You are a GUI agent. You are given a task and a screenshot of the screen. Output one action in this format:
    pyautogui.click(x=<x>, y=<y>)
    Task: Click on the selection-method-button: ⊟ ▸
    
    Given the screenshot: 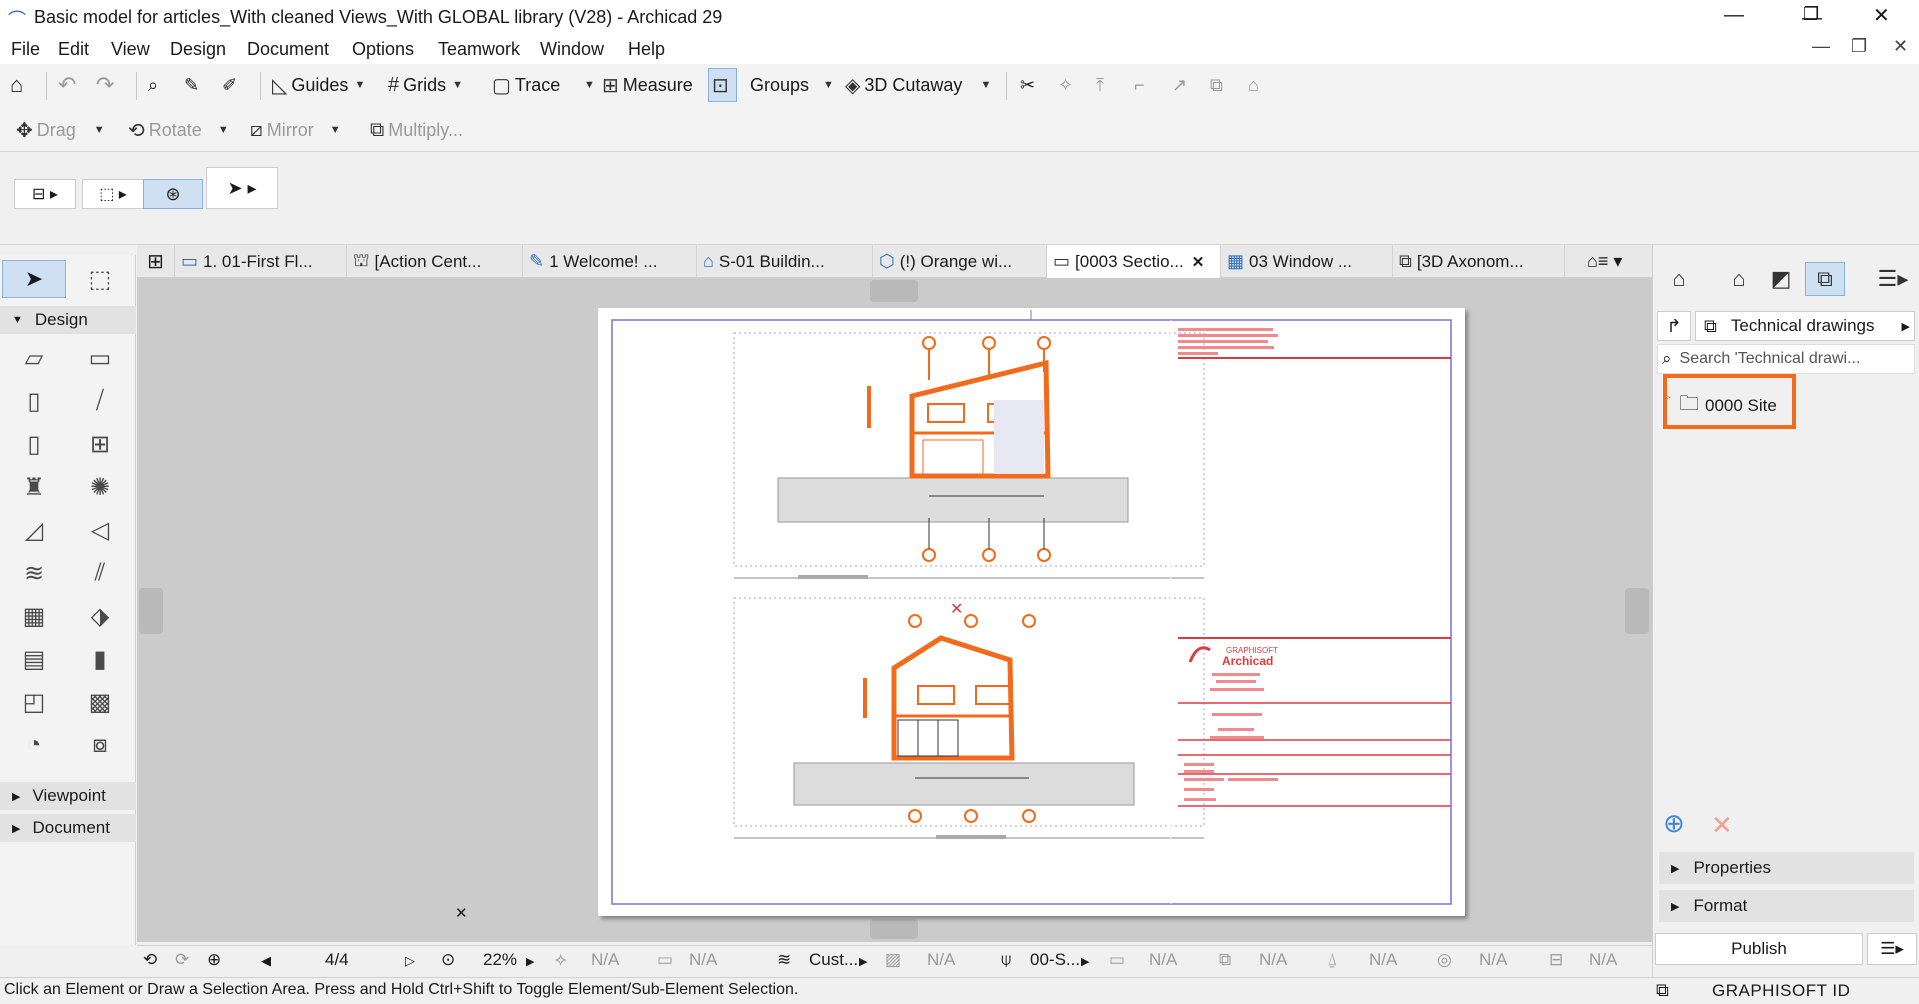 What is the action you would take?
    pyautogui.click(x=45, y=194)
    